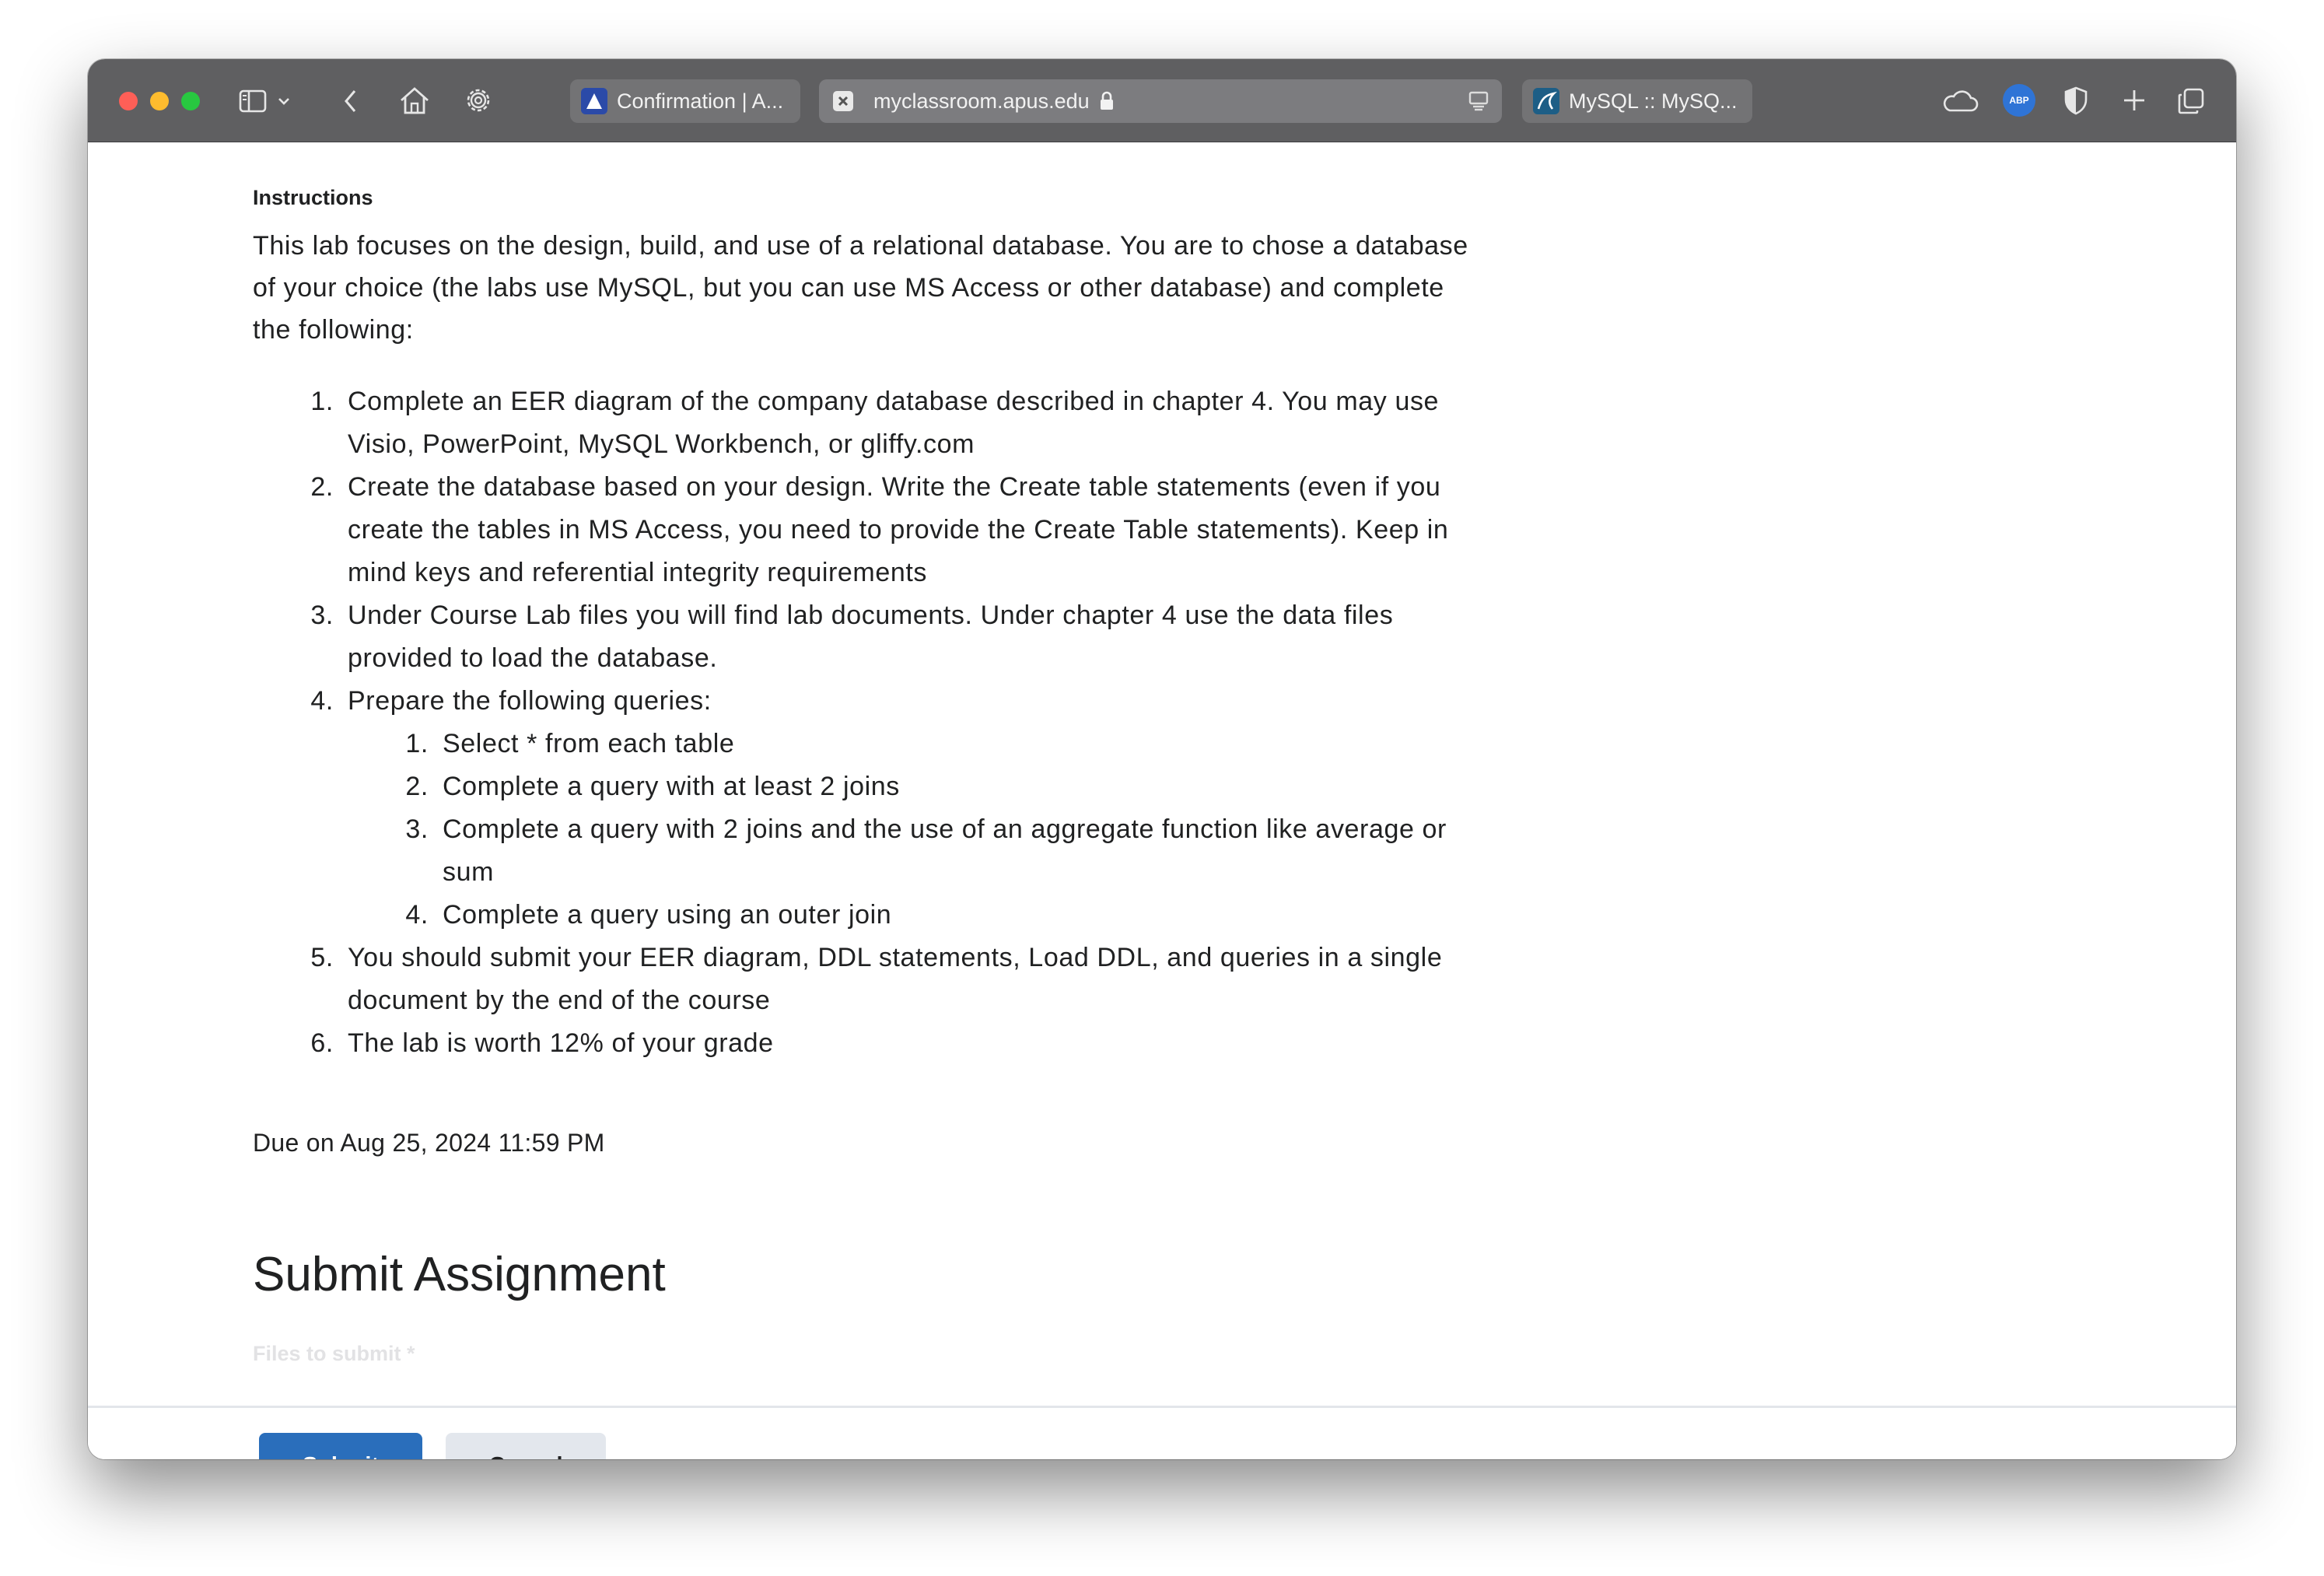 The image size is (2324, 1576). I want to click on tab-mysql: MySQL :, so click(1637, 101).